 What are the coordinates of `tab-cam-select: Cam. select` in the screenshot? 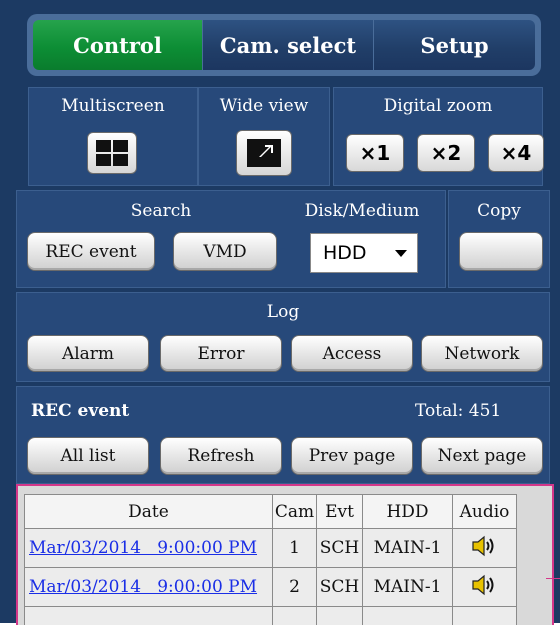 It's located at (288, 45).